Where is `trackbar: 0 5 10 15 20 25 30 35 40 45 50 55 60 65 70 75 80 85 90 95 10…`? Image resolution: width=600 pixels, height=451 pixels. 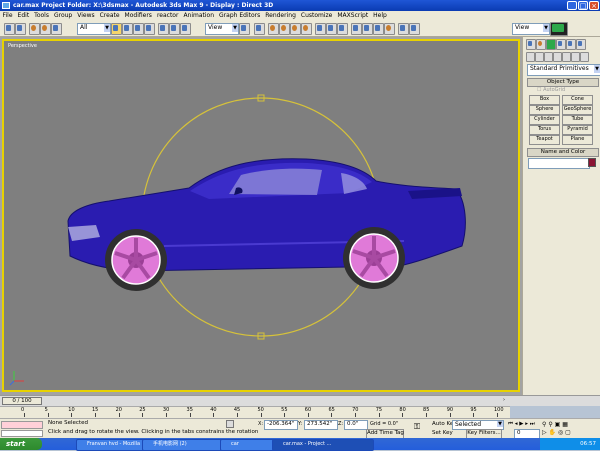 trackbar: 0 5 10 15 20 25 30 35 40 45 50 55 60 65 70 75 80 85 90 95 10… is located at coordinates (255, 412).